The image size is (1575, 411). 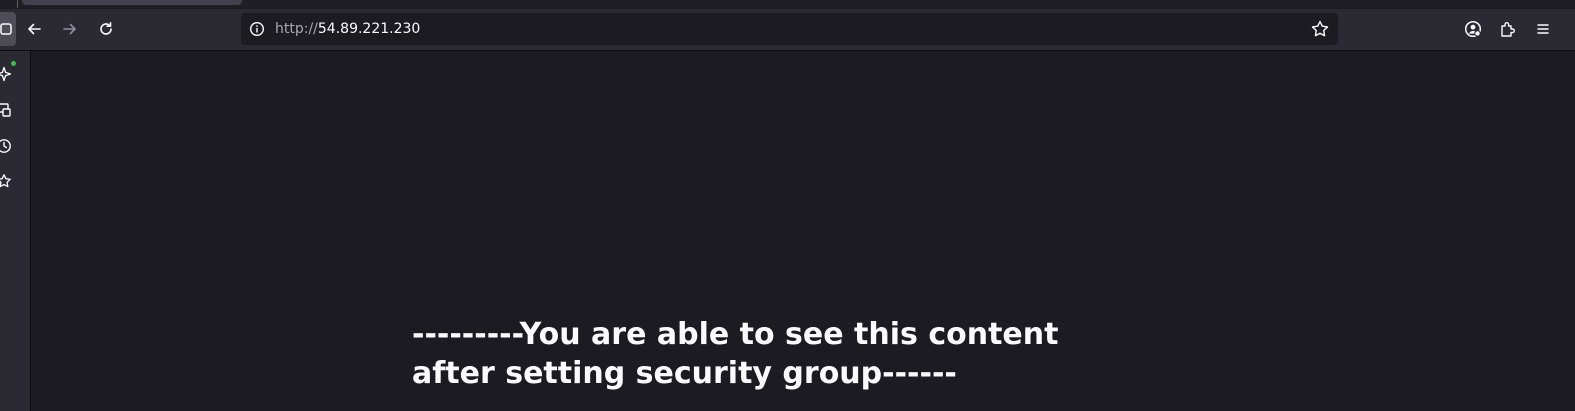 I want to click on back-button, so click(x=34, y=29).